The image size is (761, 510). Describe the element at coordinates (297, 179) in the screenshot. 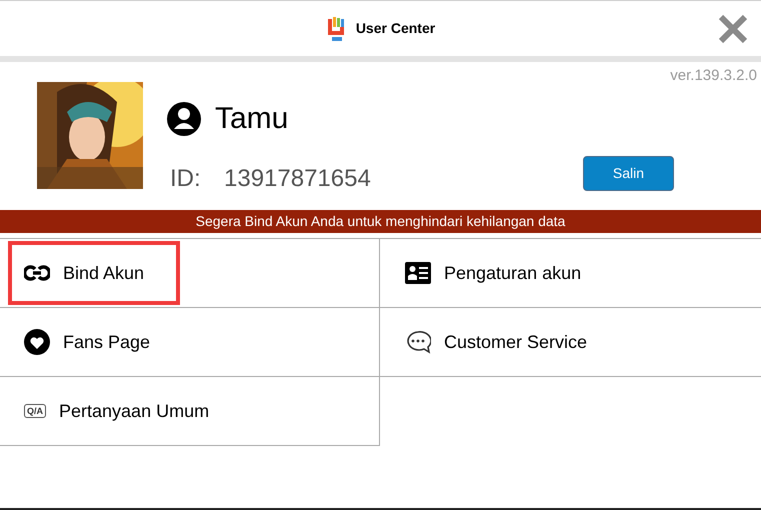

I see `user-id: 13917871654` at that location.